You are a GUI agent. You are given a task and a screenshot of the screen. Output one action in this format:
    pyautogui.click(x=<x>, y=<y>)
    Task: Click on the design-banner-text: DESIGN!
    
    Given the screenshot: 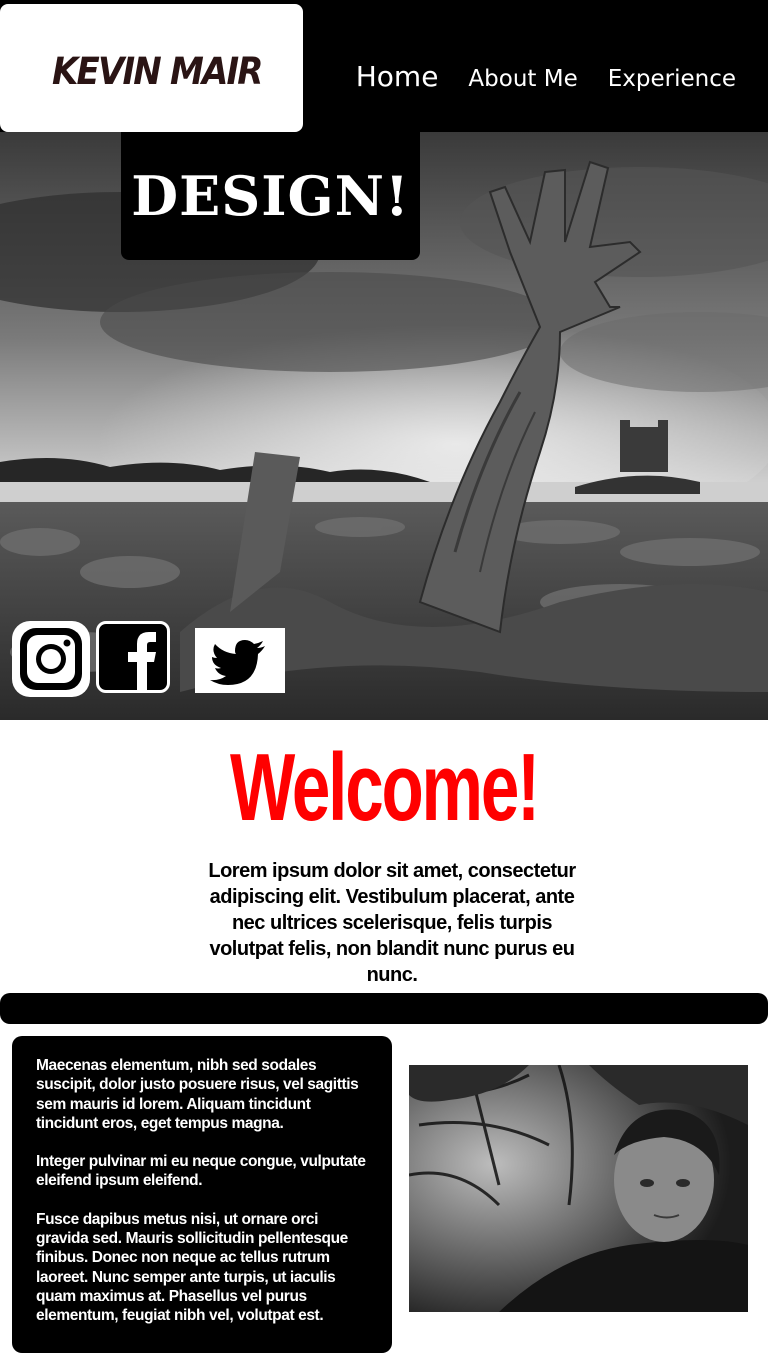 What is the action you would take?
    pyautogui.click(x=270, y=196)
    